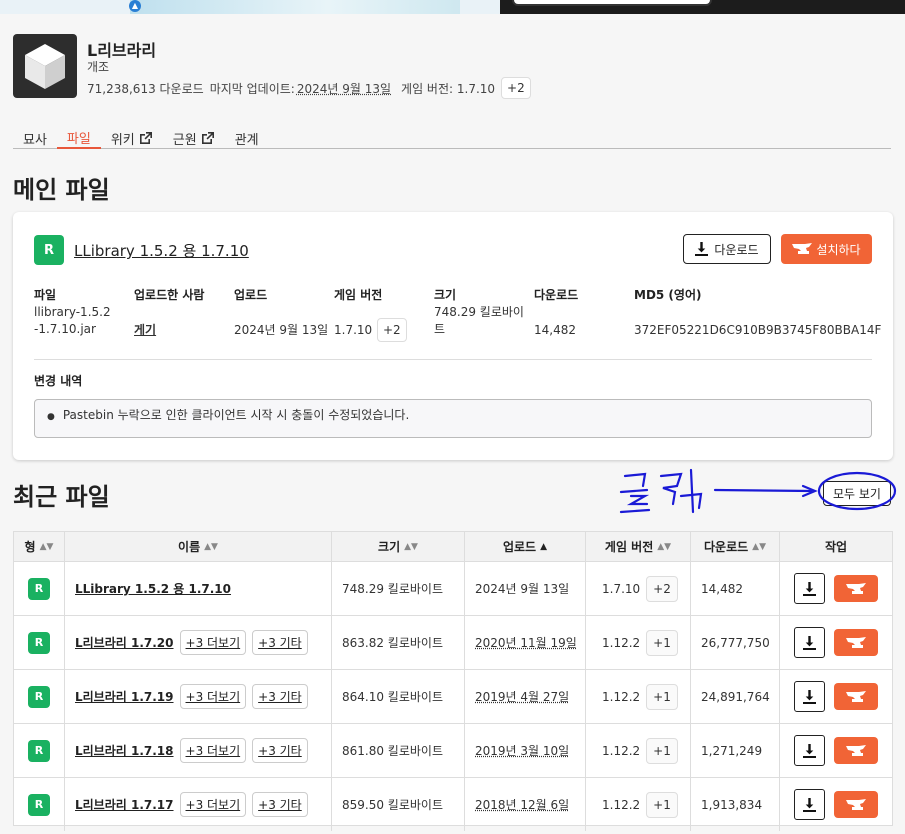  Describe the element at coordinates (727, 249) in the screenshot. I see `download-button: 다운로드` at that location.